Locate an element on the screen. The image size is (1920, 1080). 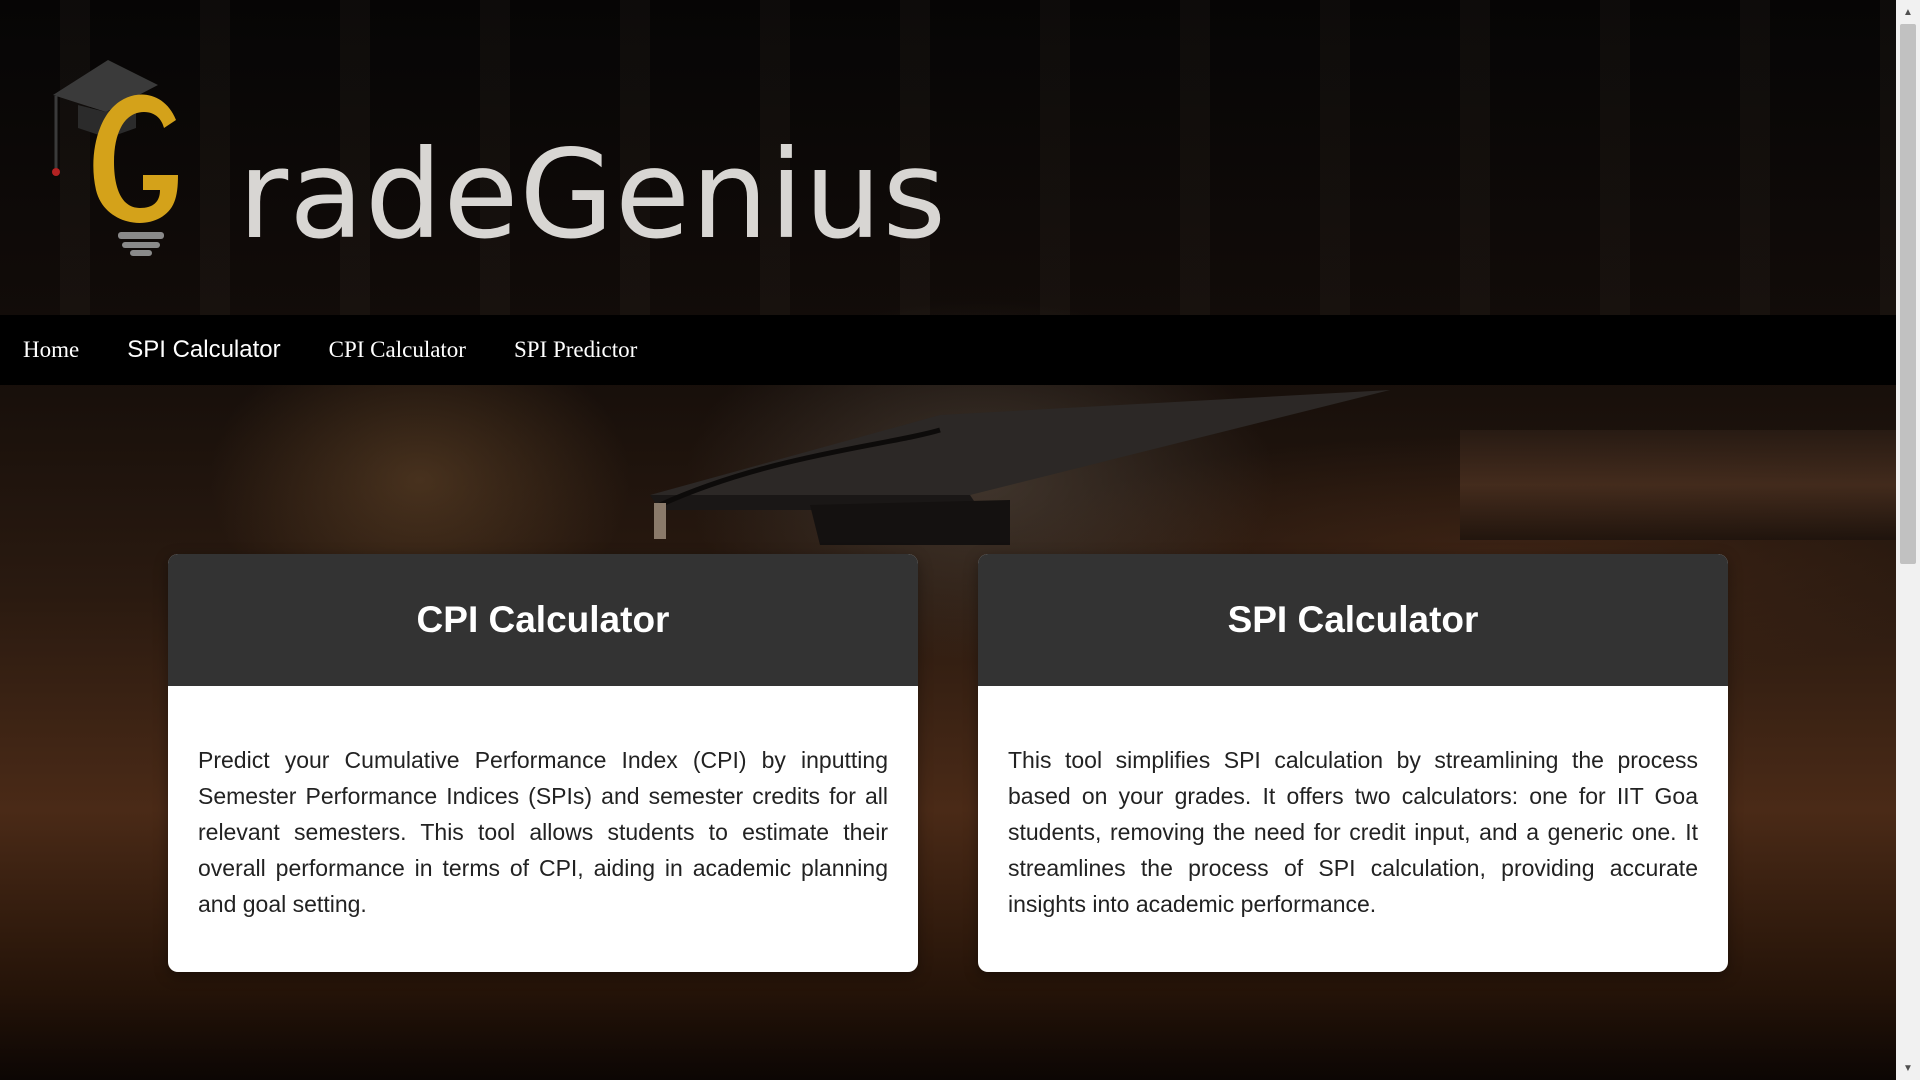
nav-spi-calculator: SPI Calculator is located at coordinates (203, 350).